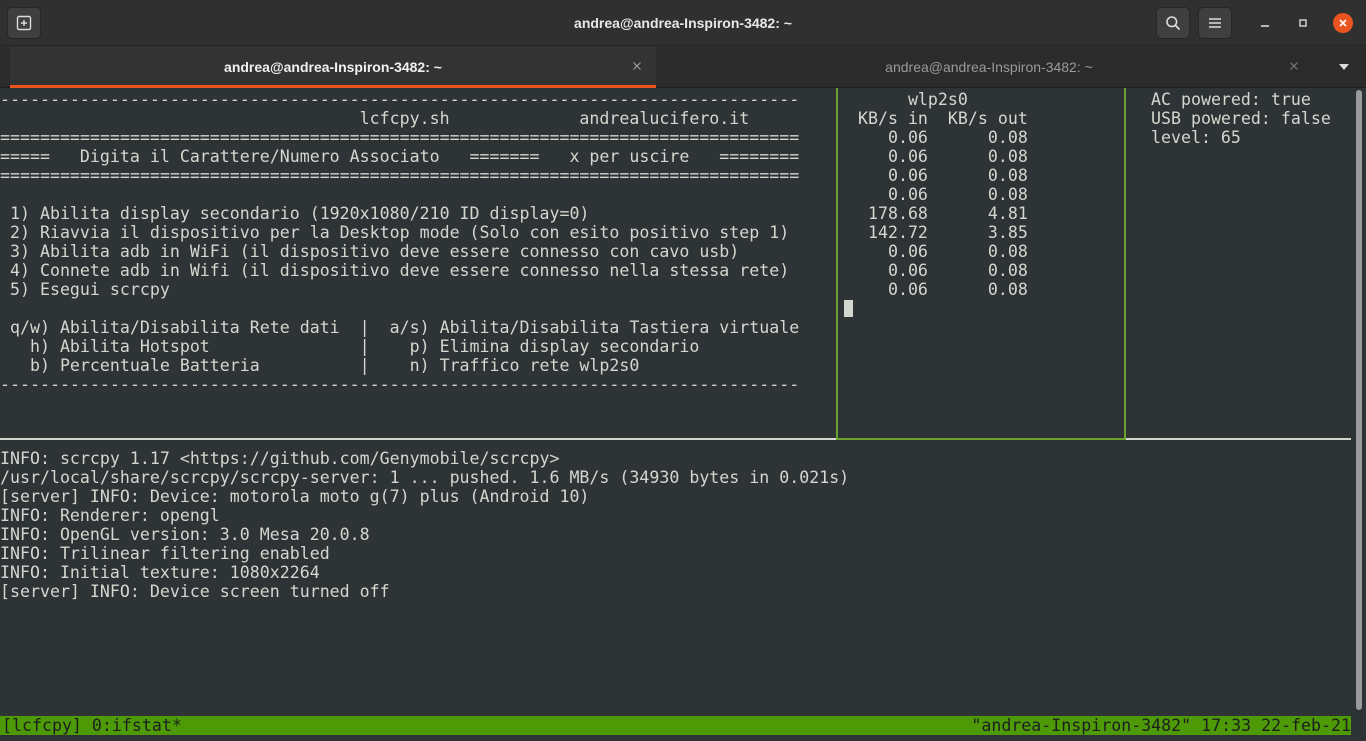  I want to click on power-line: level: 65, so click(1196, 137).